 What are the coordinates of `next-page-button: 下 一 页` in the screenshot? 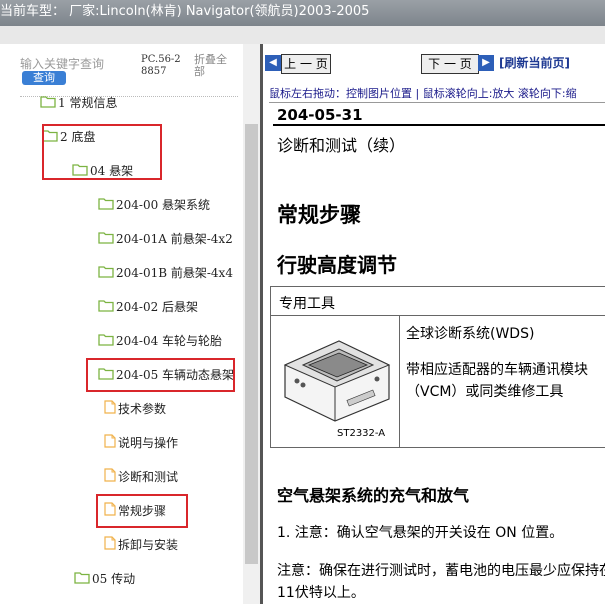 It's located at (450, 64).